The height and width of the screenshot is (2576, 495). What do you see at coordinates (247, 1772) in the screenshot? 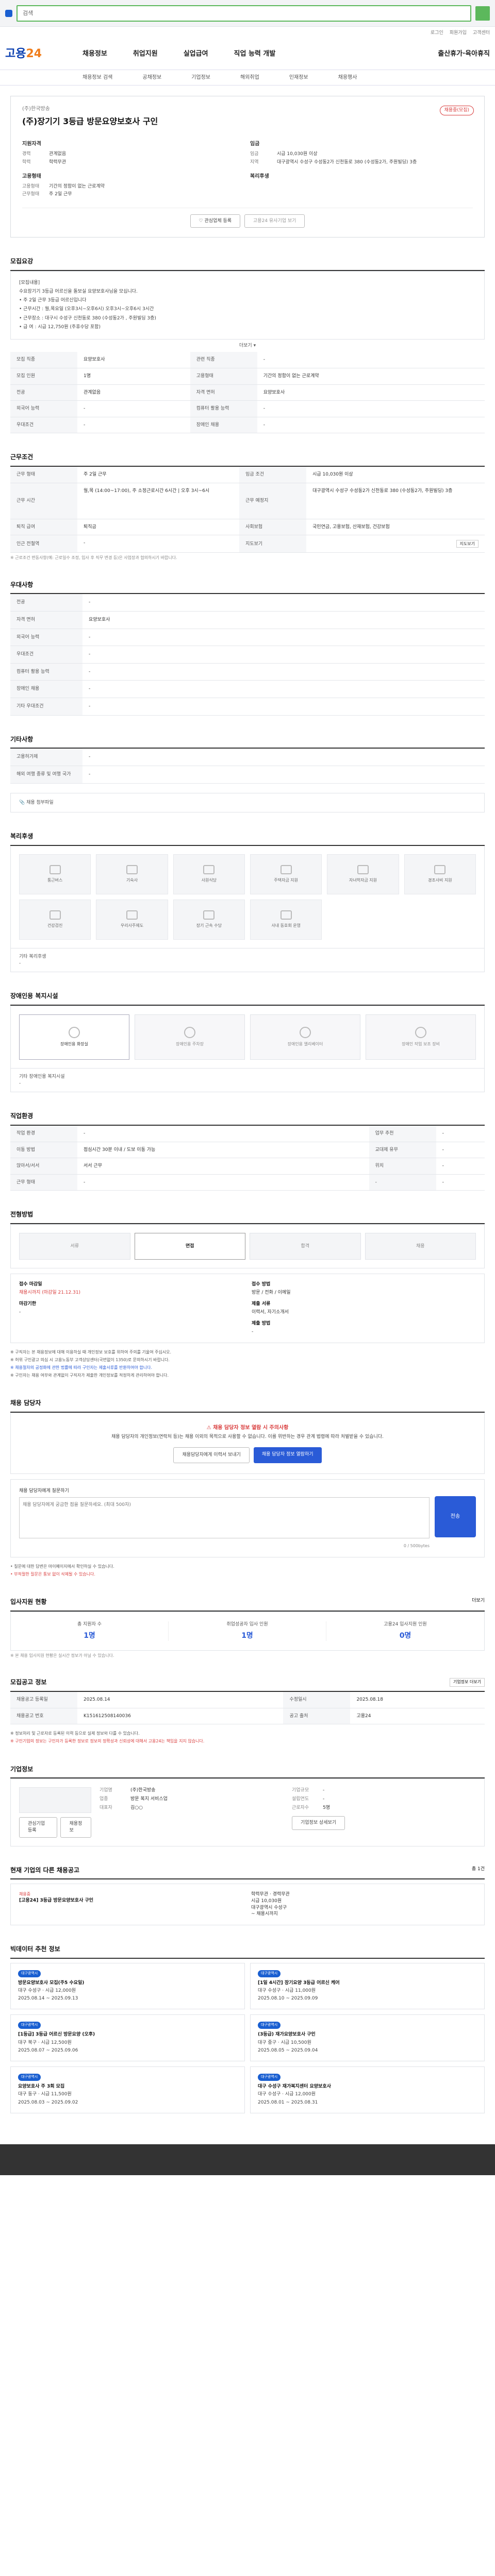
I see `company-section-title: 기업정보` at bounding box center [247, 1772].